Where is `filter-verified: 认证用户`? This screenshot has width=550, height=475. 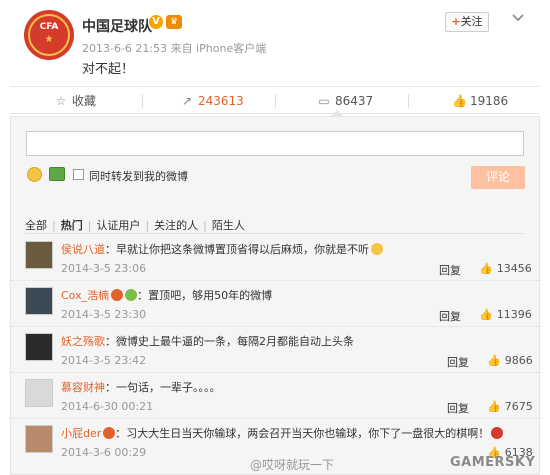 filter-verified: 认证用户 is located at coordinates (118, 225).